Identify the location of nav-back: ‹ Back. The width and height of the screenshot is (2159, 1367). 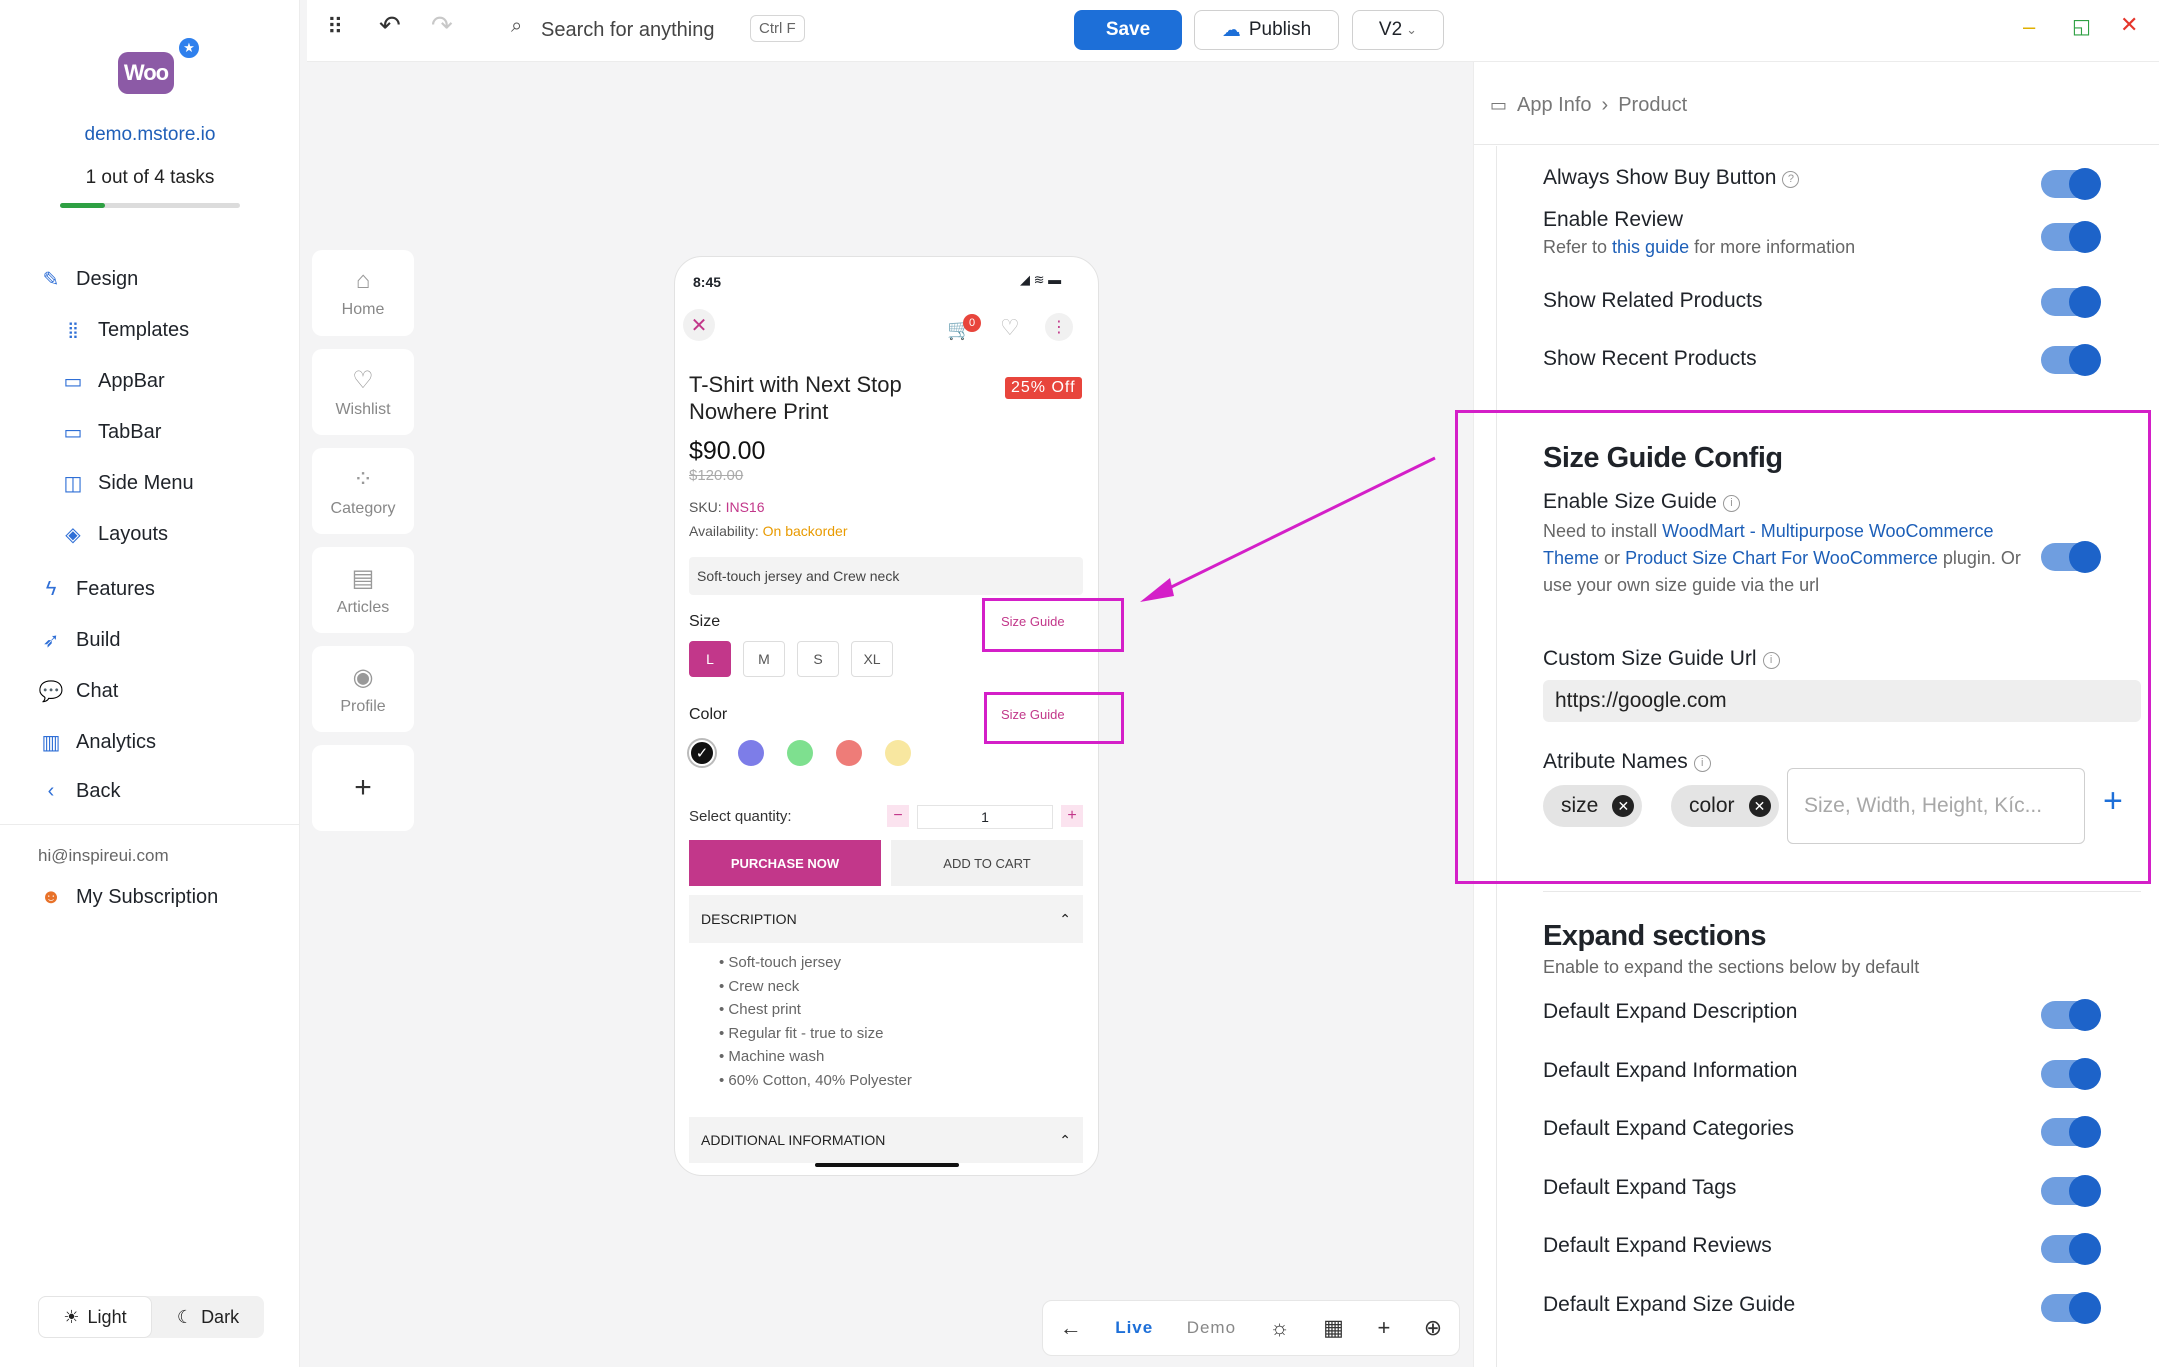
(97, 791).